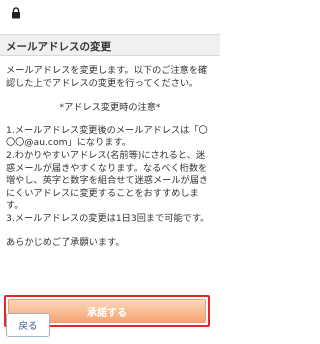 The height and width of the screenshot is (344, 320). What do you see at coordinates (108, 218) in the screenshot?
I see `note-item-3: 3.メールアドレスの変更は1日3回まで可能です。` at bounding box center [108, 218].